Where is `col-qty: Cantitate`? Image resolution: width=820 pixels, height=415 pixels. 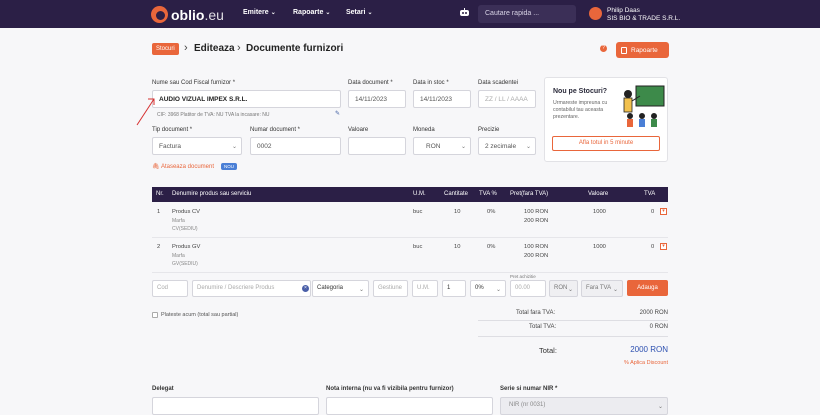
col-qty: Cantitate is located at coordinates (456, 194).